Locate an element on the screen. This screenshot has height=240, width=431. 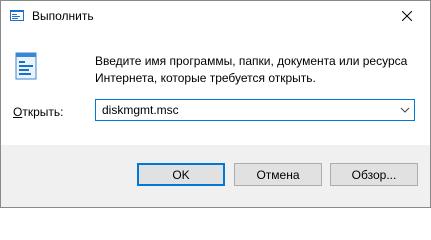
close-button is located at coordinates (407, 16).